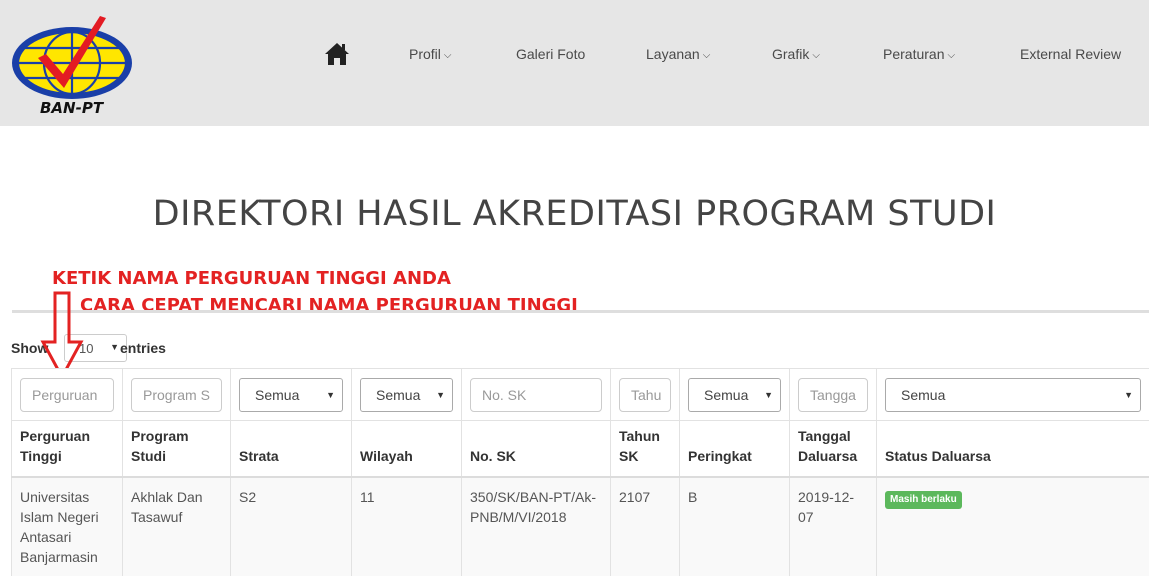 The width and height of the screenshot is (1149, 576). I want to click on cell-text: Banjarmasin, so click(59, 556).